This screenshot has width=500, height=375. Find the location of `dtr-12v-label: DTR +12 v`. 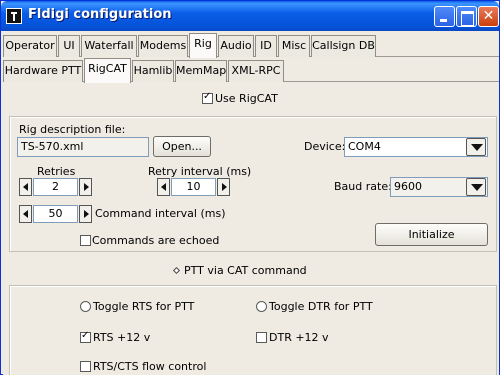

dtr-12v-label: DTR +12 v is located at coordinates (299, 337).